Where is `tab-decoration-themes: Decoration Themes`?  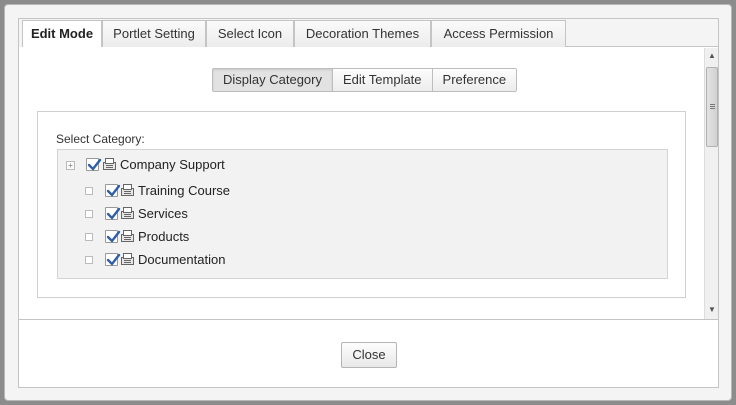
tab-decoration-themes: Decoration Themes is located at coordinates (362, 33).